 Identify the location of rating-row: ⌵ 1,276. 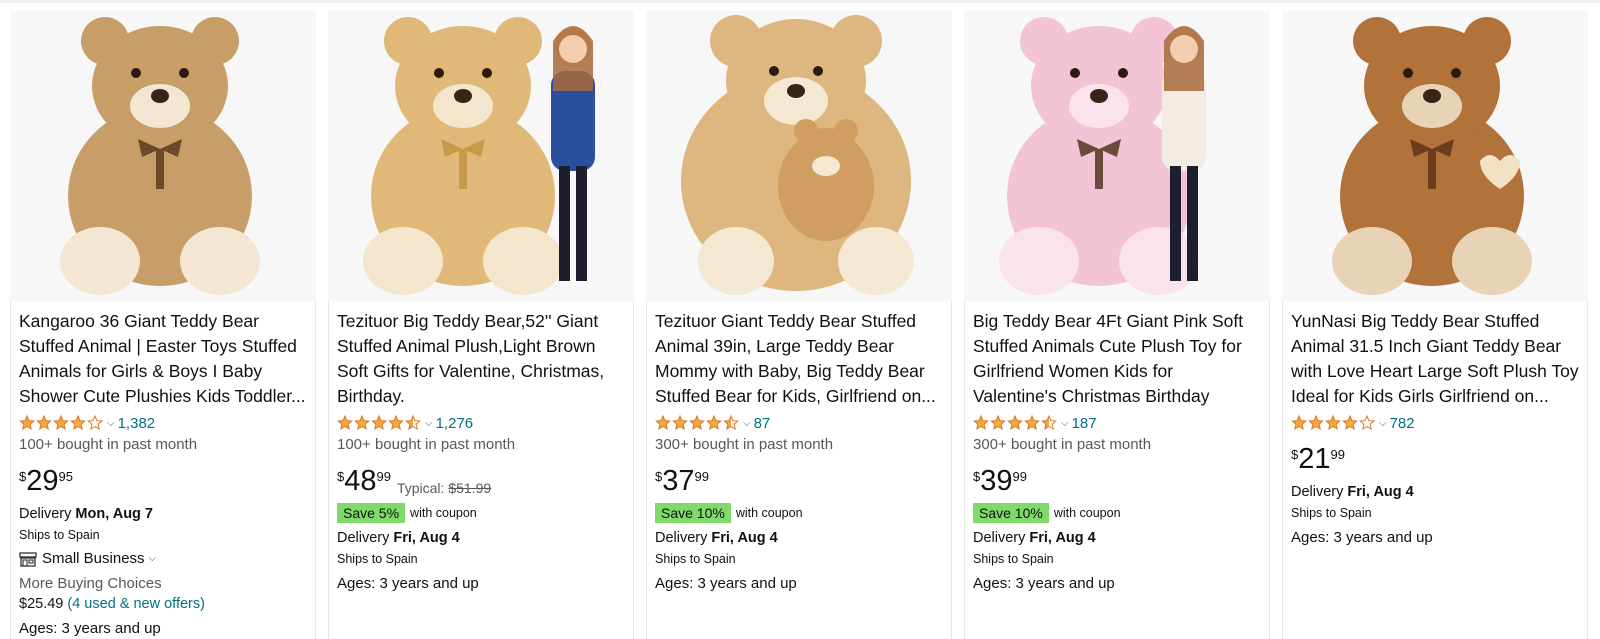
(481, 423).